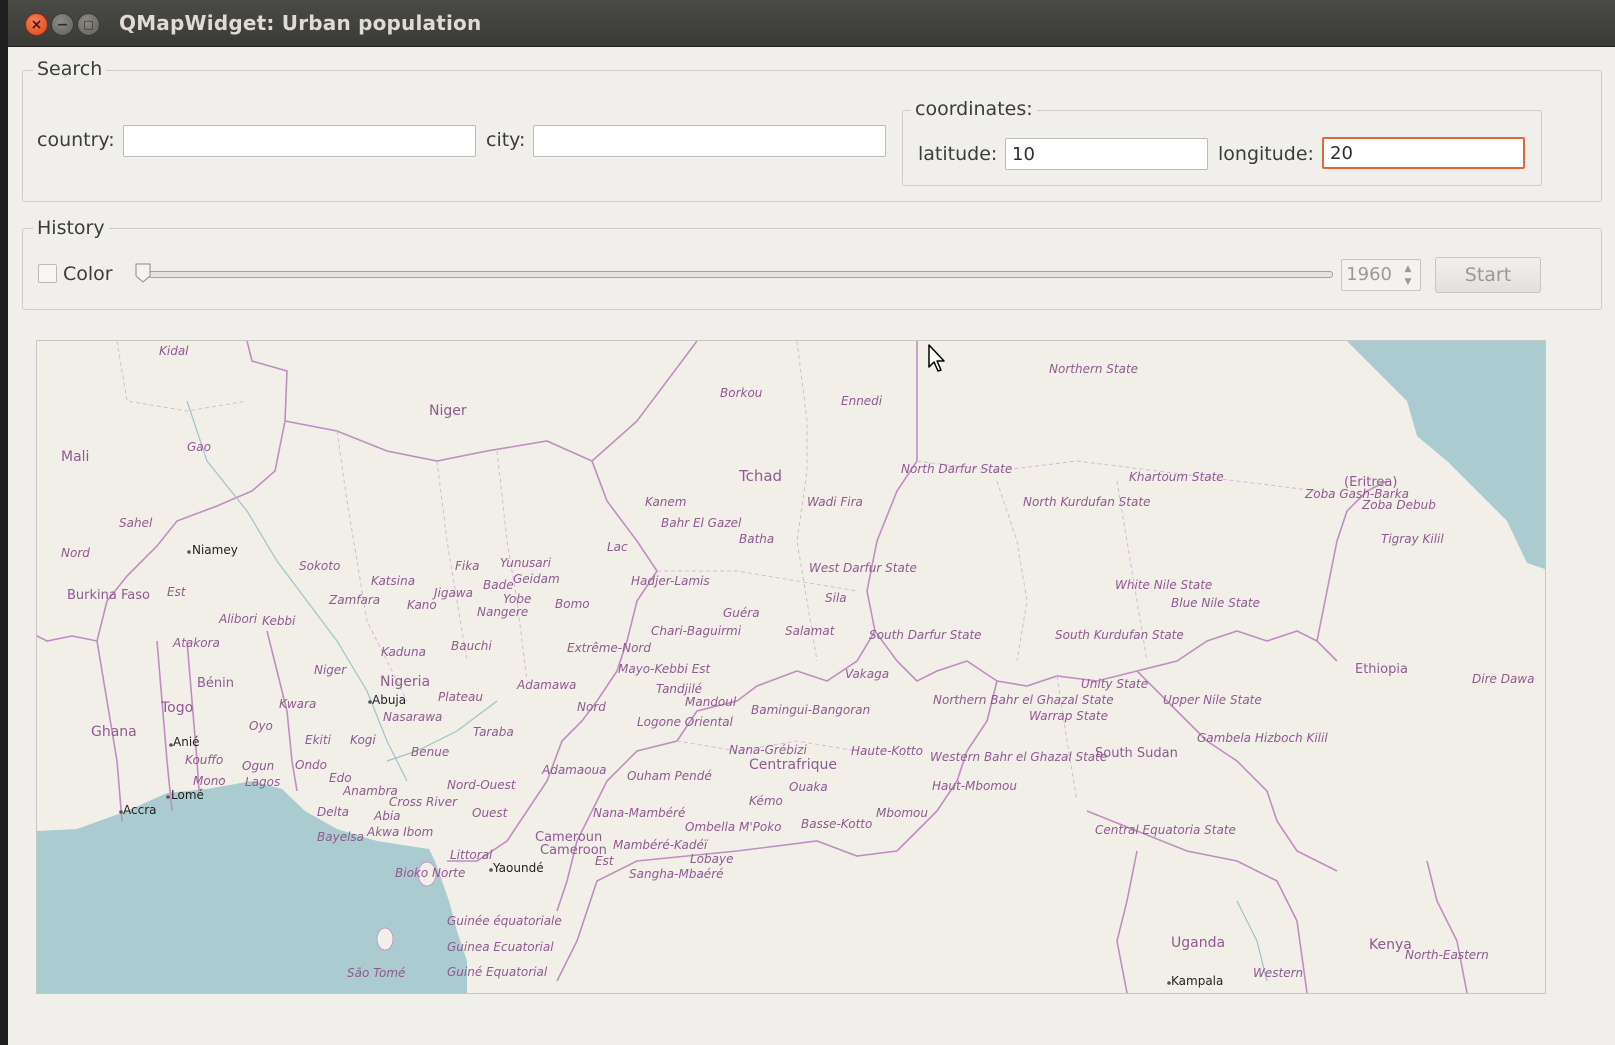 The height and width of the screenshot is (1045, 1615). Describe the element at coordinates (319, 566) in the screenshot. I see `map-label: Sokoto` at that location.